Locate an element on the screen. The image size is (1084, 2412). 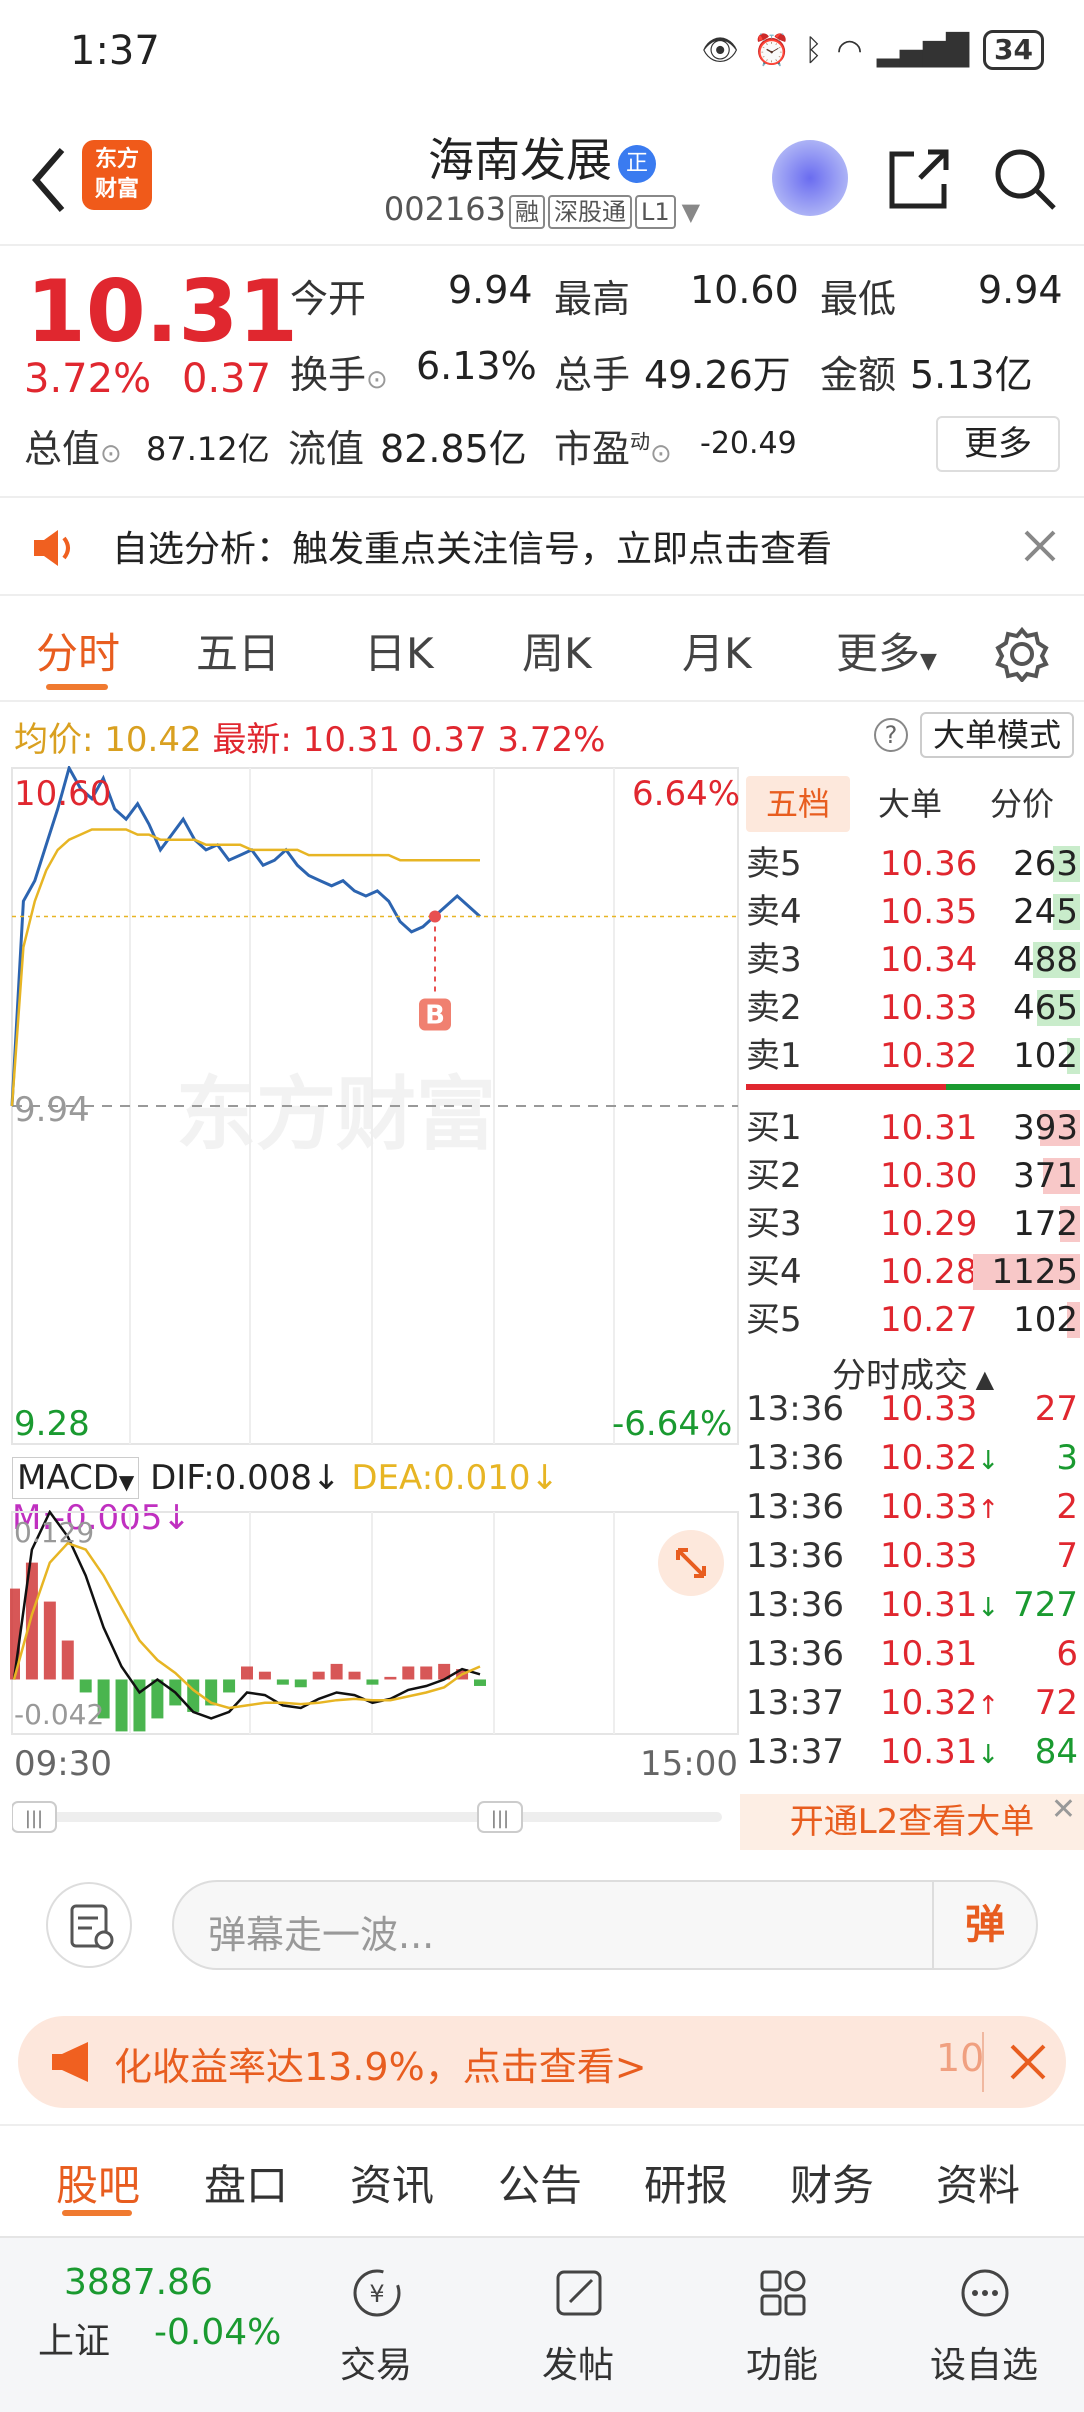
level-price: 10.32 is located at coordinates (929, 1056).